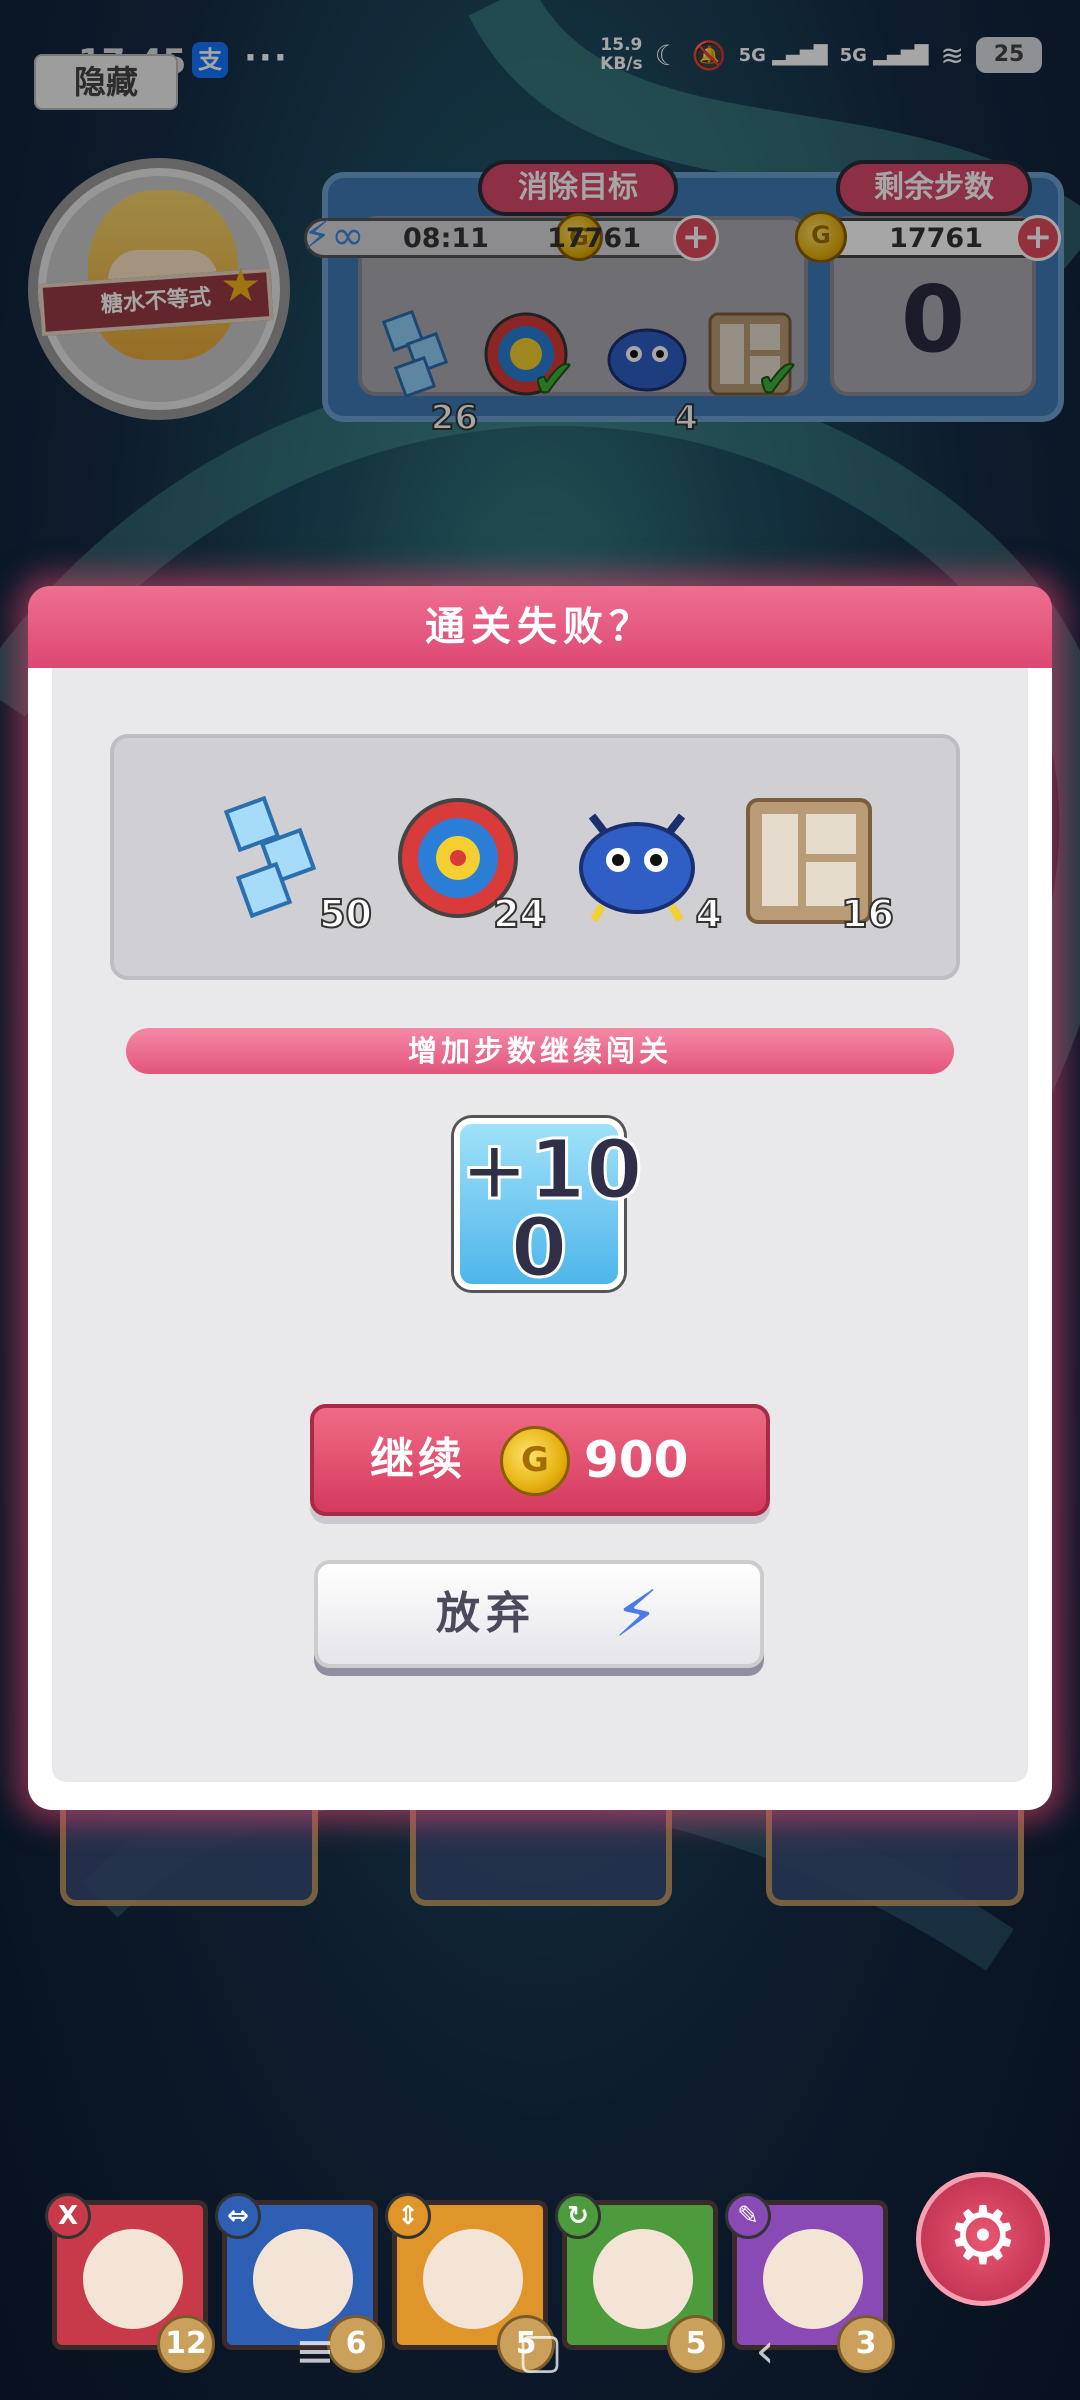  Describe the element at coordinates (819, 866) in the screenshot. I see `goal-item-stone: 16` at that location.